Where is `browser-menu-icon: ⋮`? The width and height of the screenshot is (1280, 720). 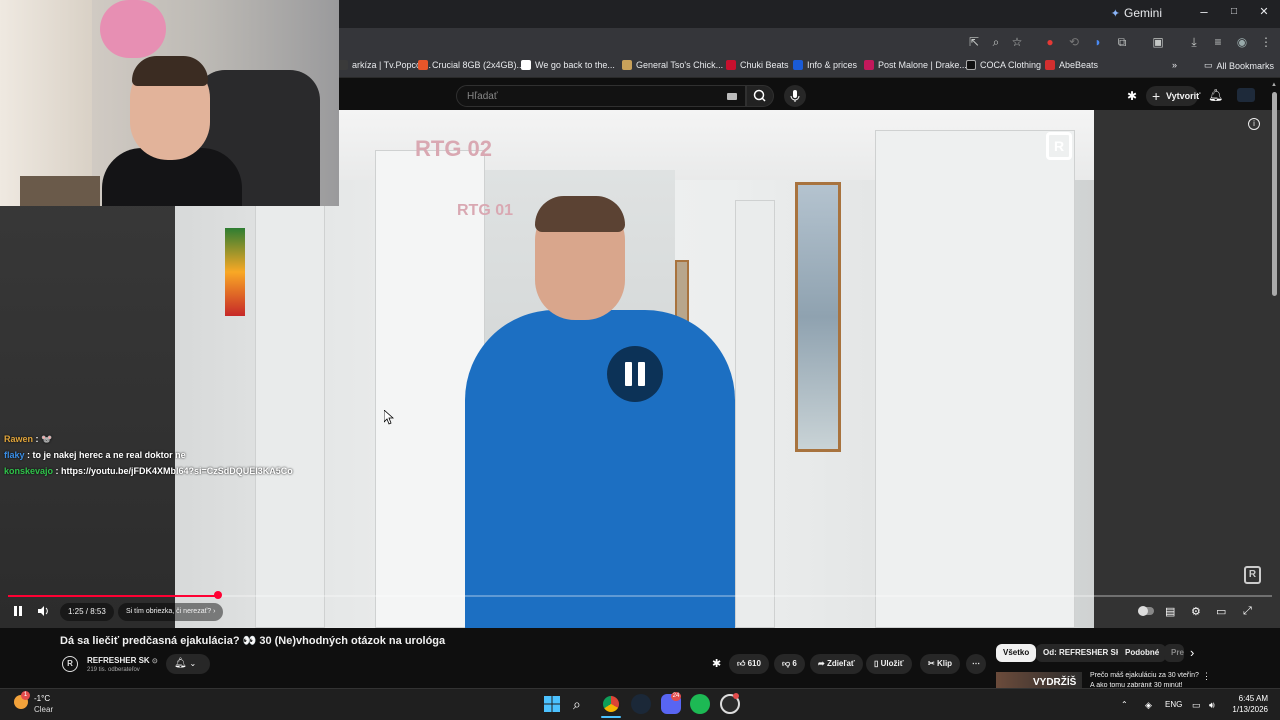 browser-menu-icon: ⋮ is located at coordinates (1266, 42).